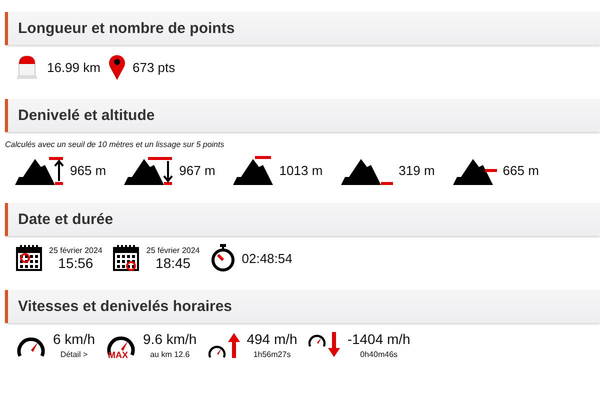 This screenshot has width=600, height=417. What do you see at coordinates (117, 67) in the screenshot?
I see `map-pin-icon` at bounding box center [117, 67].